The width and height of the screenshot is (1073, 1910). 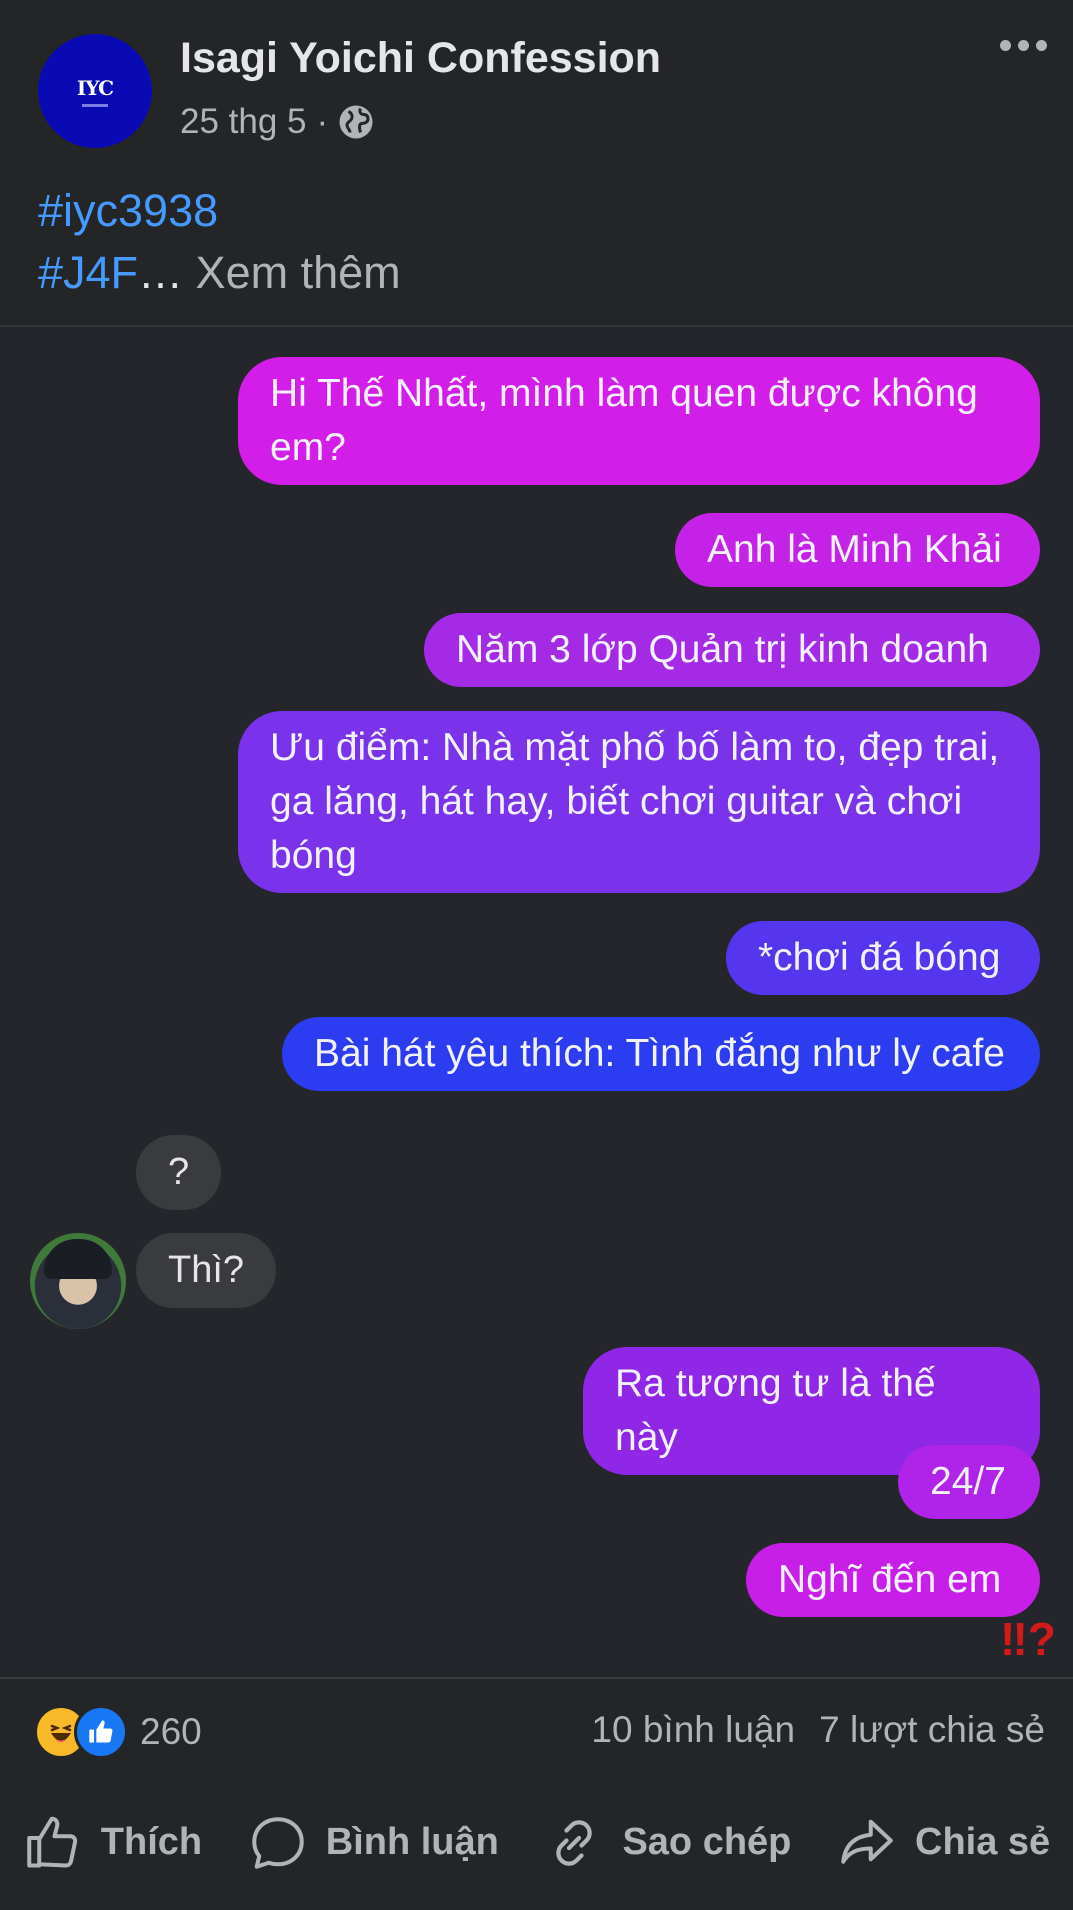 What do you see at coordinates (292, 272) in the screenshot?
I see `see-more-link: Xem thêm` at bounding box center [292, 272].